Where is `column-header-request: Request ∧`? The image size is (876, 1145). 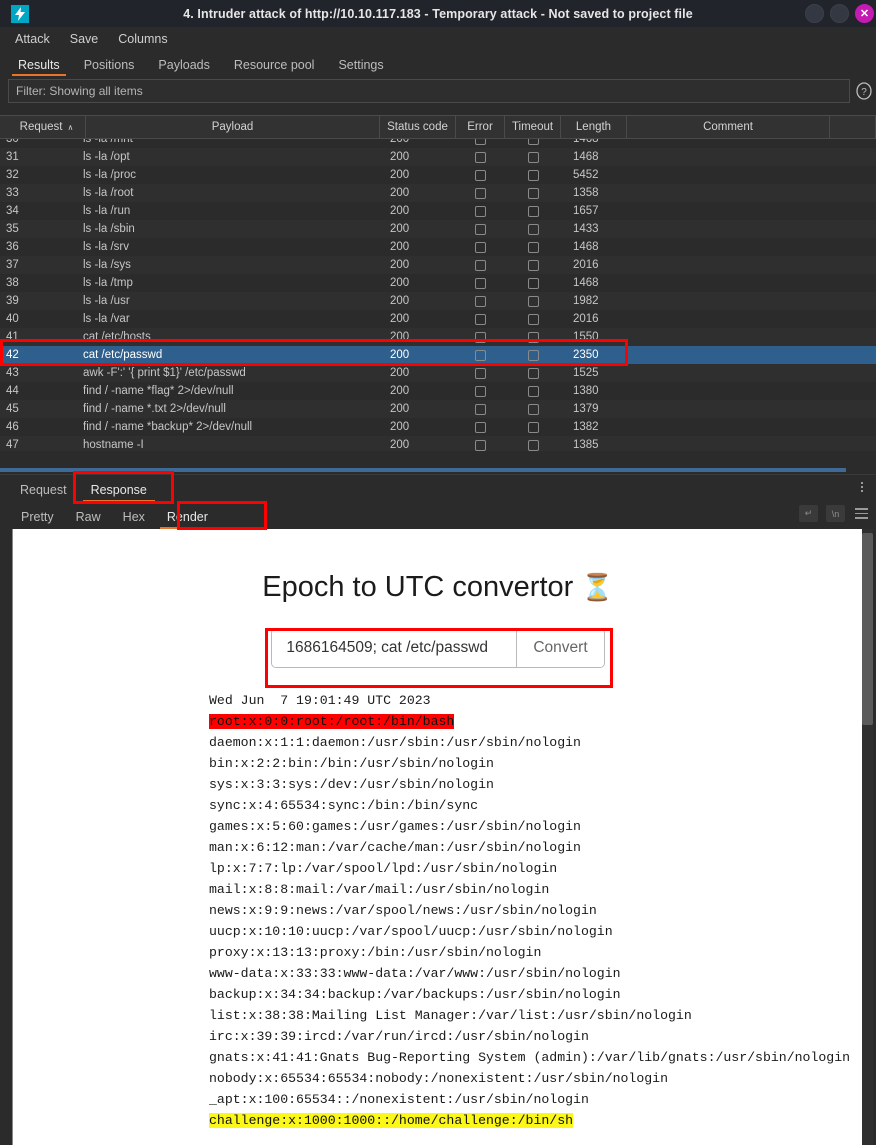 column-header-request: Request ∧ is located at coordinates (43, 127).